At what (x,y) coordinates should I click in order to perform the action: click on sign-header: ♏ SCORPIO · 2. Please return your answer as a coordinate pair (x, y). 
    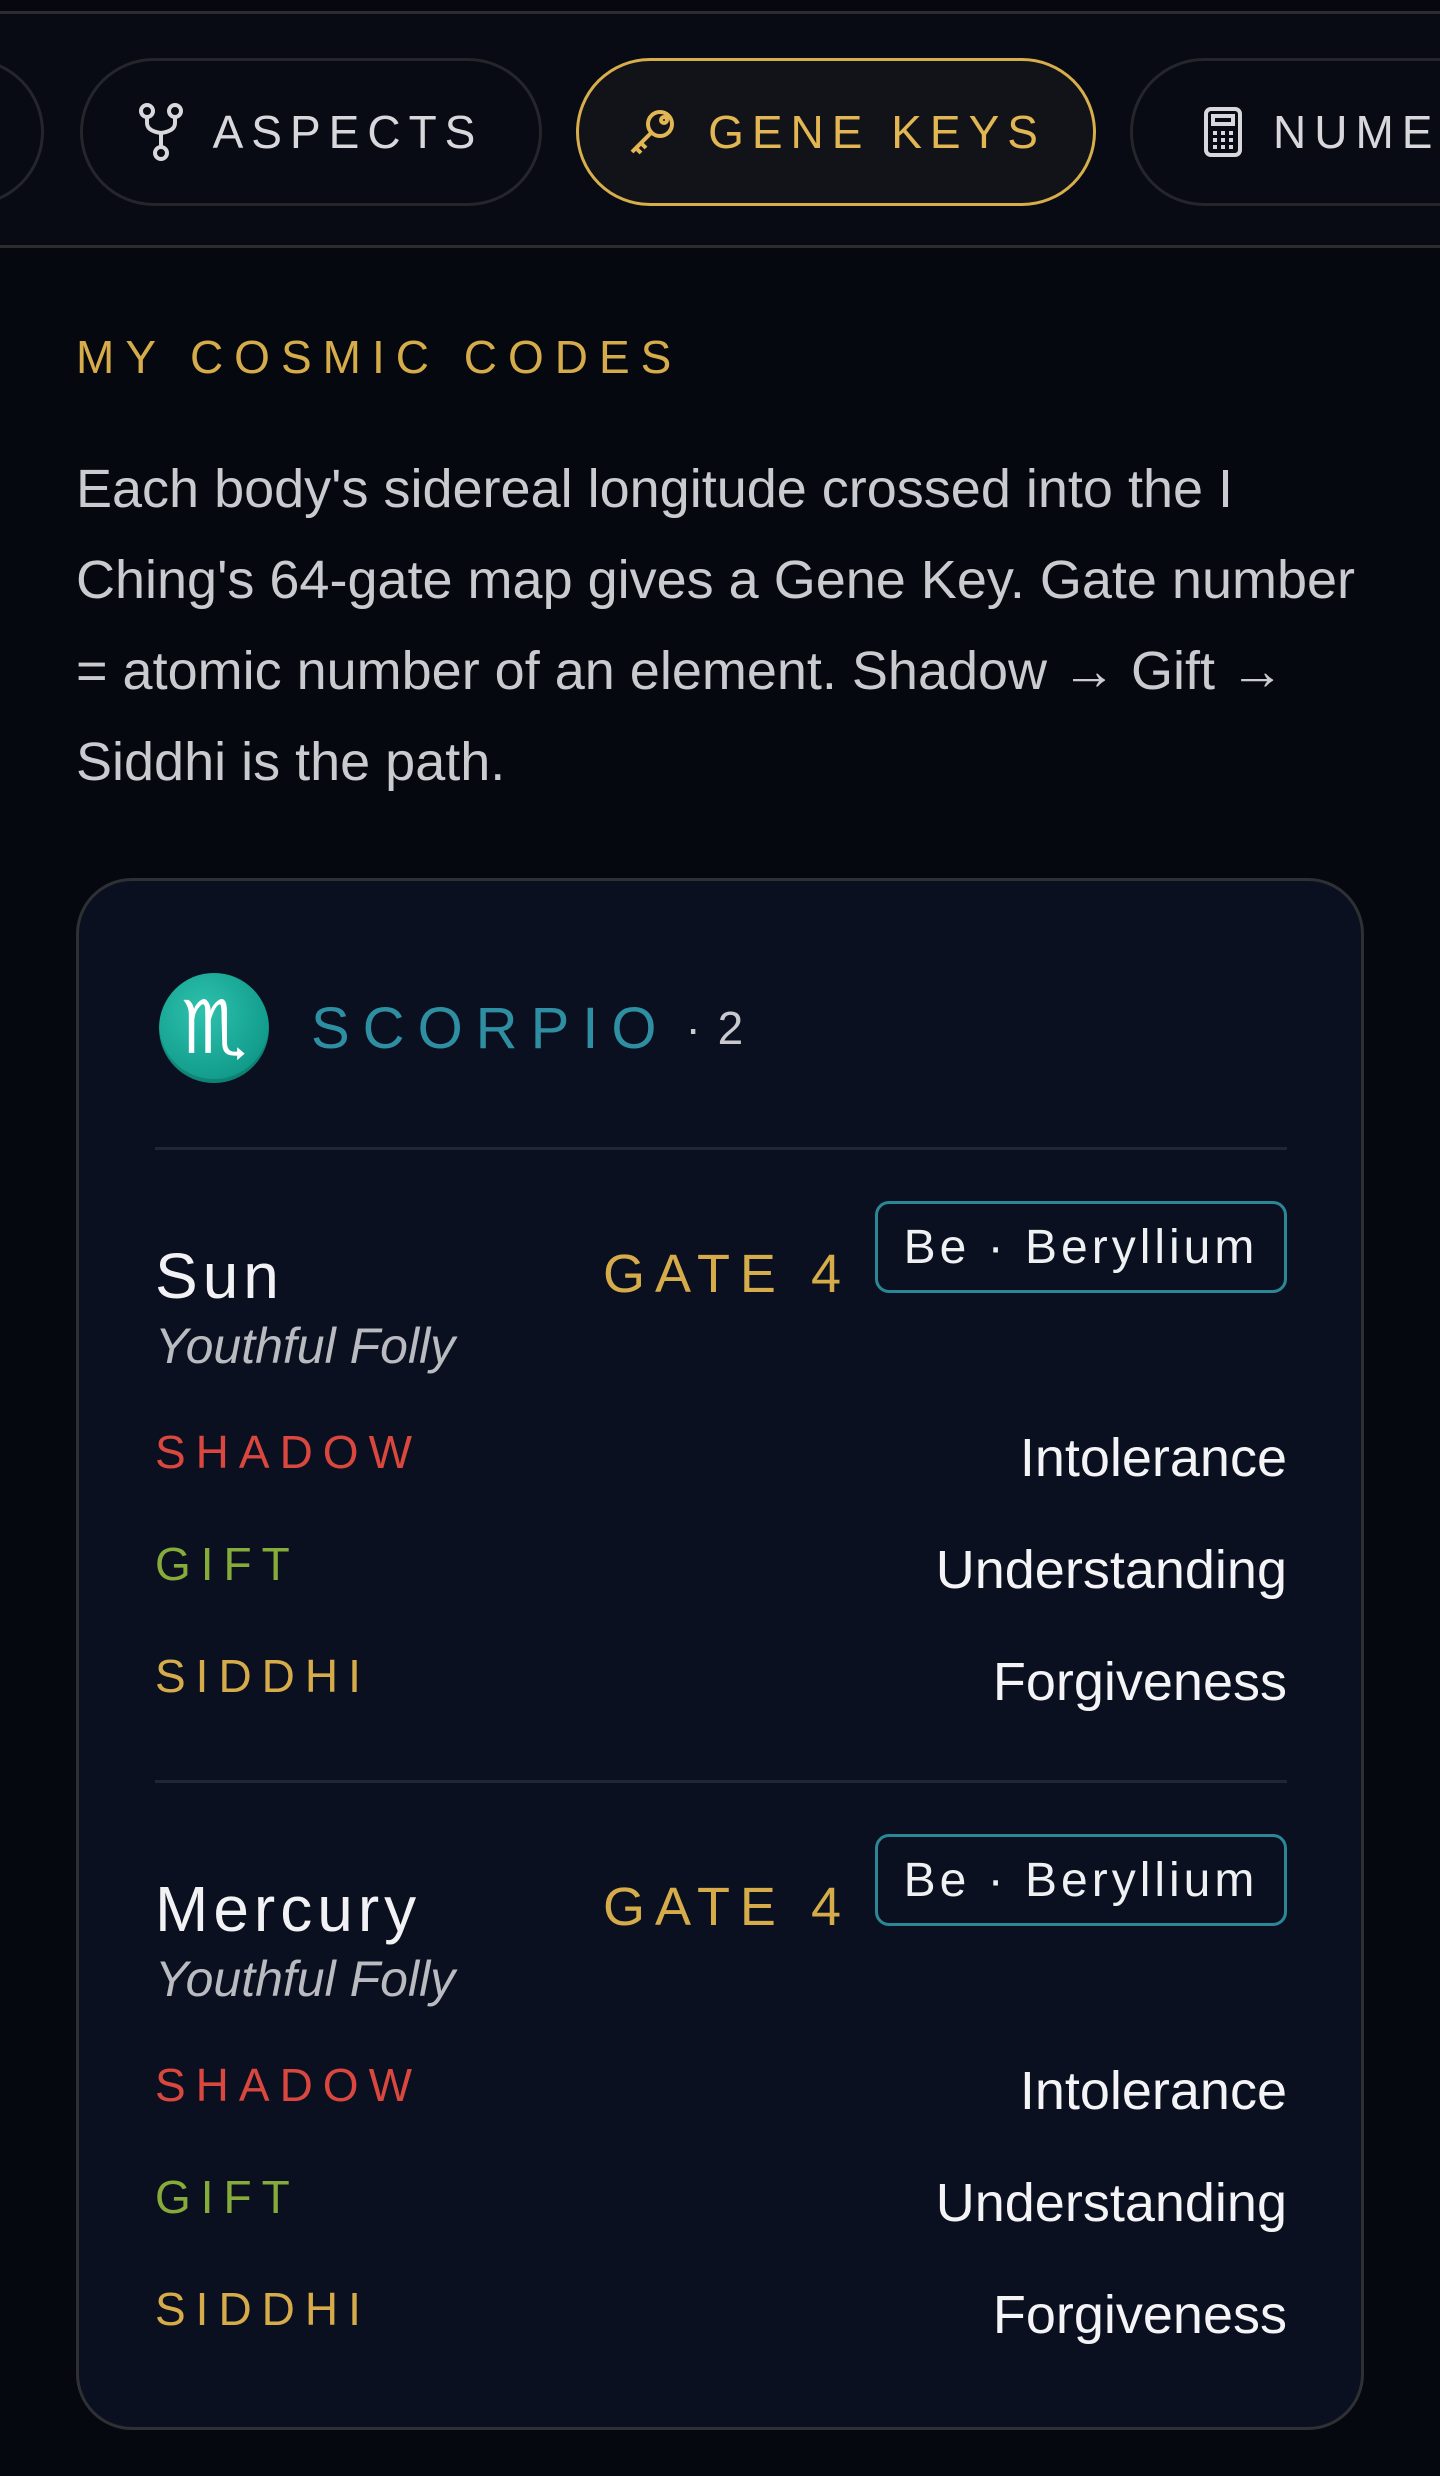
    Looking at the image, I should click on (452, 1028).